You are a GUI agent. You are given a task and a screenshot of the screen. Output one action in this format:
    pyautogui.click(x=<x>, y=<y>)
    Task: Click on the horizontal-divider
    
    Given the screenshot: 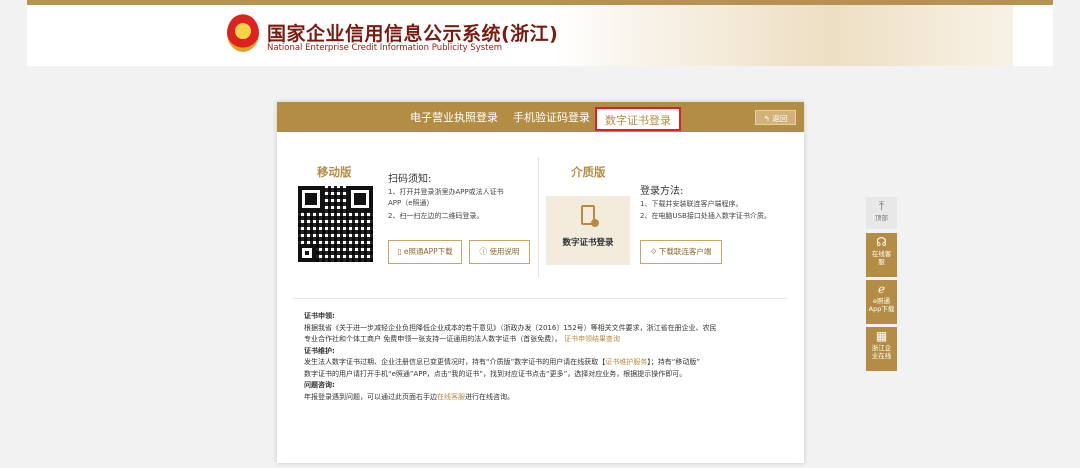 What is the action you would take?
    pyautogui.click(x=540, y=298)
    